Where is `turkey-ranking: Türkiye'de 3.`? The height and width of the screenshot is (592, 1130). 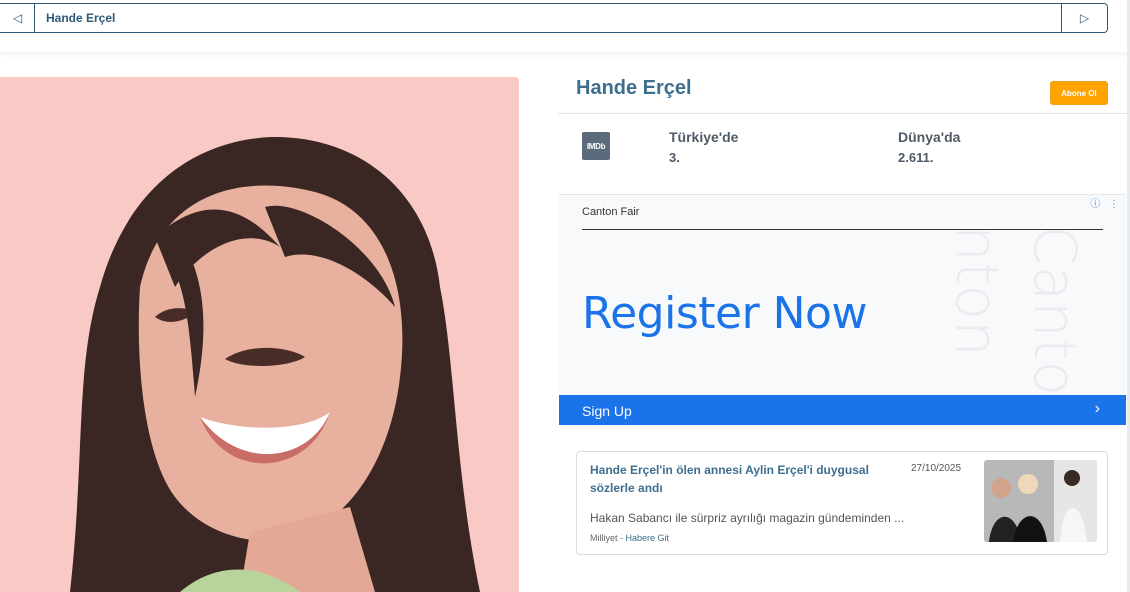
turkey-ranking: Türkiye'de 3. is located at coordinates (703, 147).